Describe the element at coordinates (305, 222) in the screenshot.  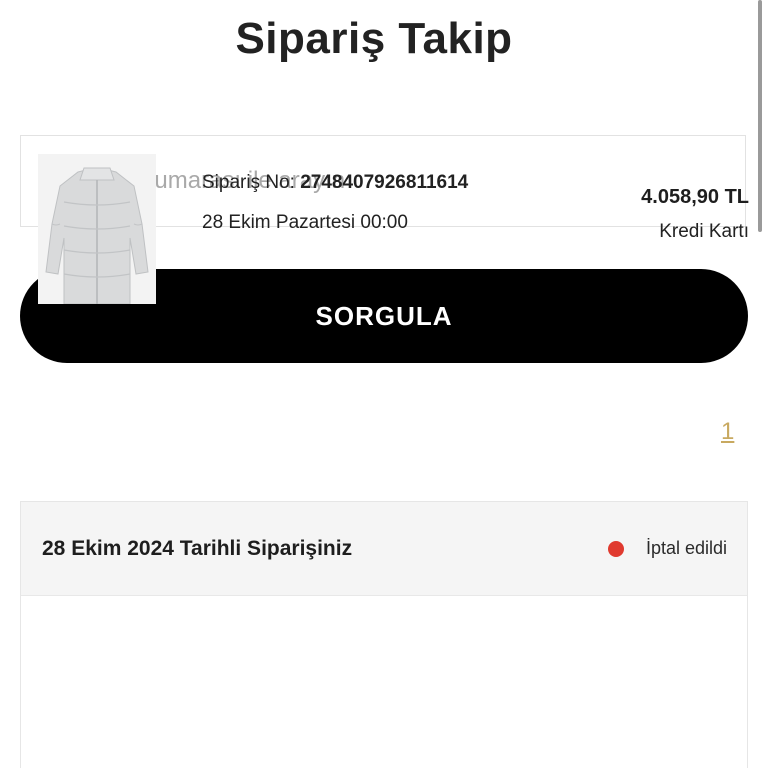
I see `order-datetime: 28 Ekim Pazartesi 00:00` at that location.